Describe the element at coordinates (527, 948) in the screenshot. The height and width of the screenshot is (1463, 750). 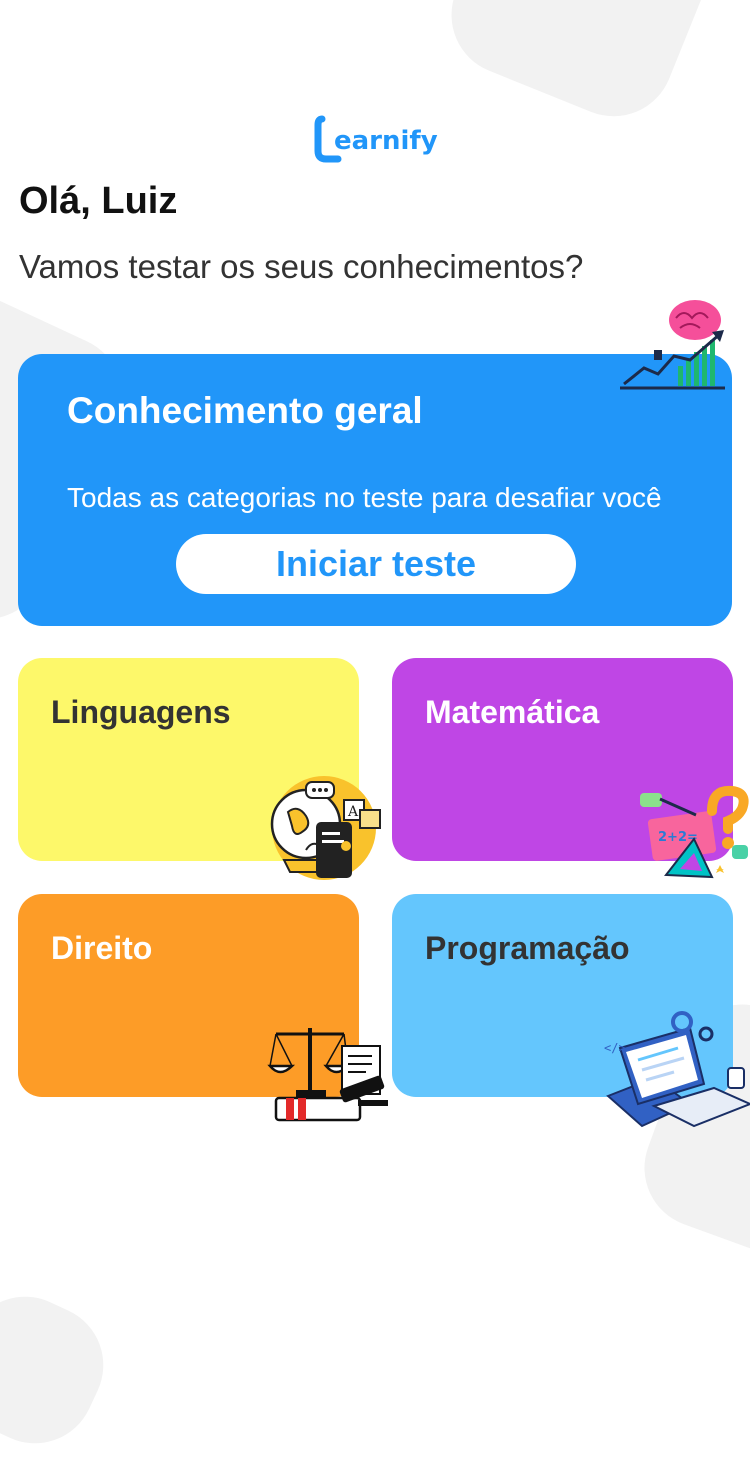
I see `category-label: Programação` at that location.